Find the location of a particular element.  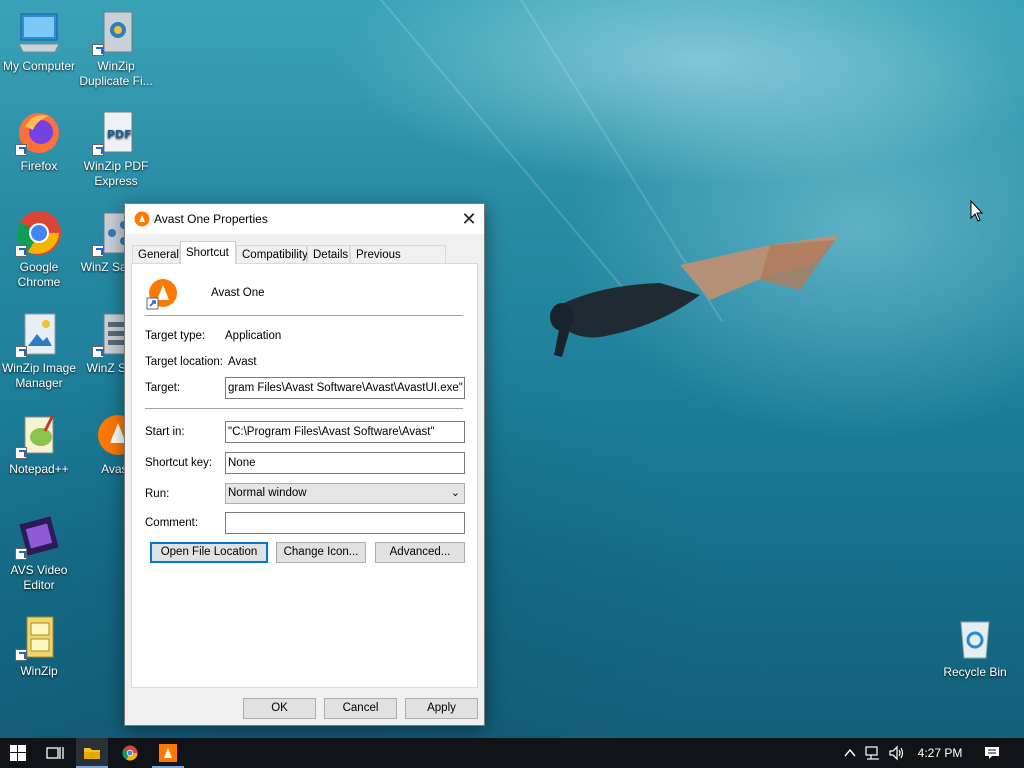

start-in-label: Start in: is located at coordinates (165, 432).